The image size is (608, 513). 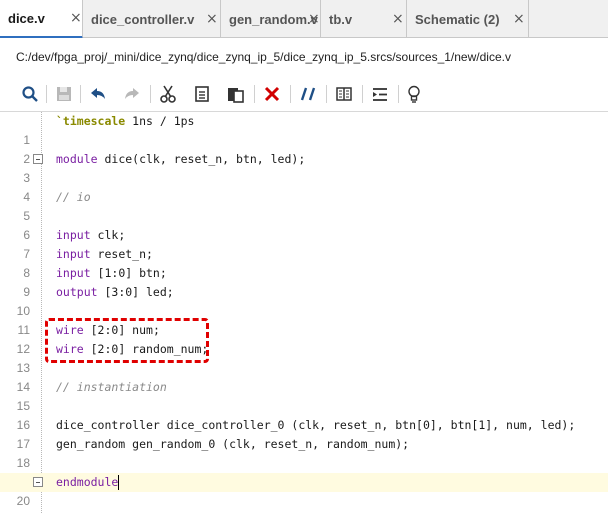 What do you see at coordinates (119, 482) in the screenshot?
I see `text-cursor` at bounding box center [119, 482].